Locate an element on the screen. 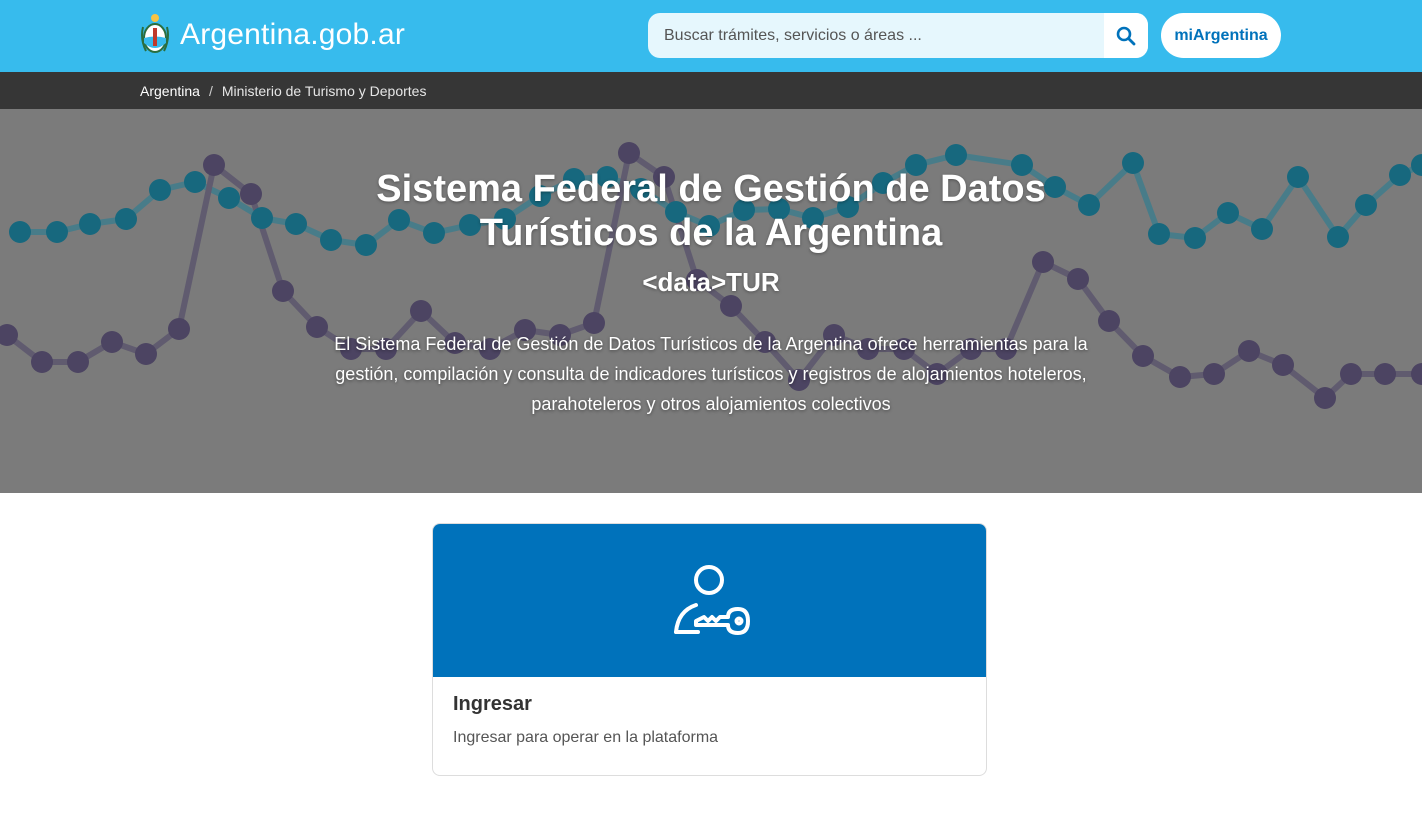 The height and width of the screenshot is (837, 1422). breadcrumb-item-ministerio: Ministerio de Turismo y Deportes is located at coordinates (324, 90).